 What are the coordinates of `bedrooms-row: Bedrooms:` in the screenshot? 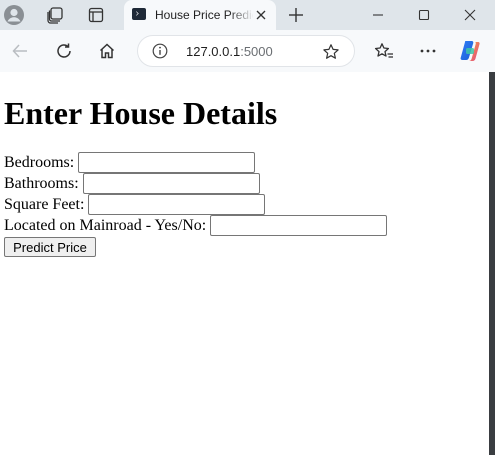 It's located at (130, 162).